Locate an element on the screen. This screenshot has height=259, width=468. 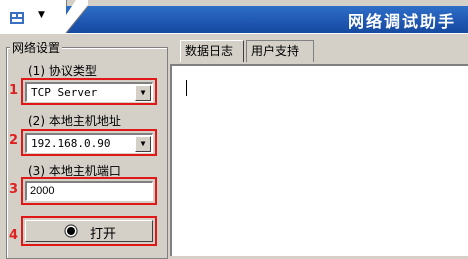
group-title: 网络设置 is located at coordinates (36, 47).